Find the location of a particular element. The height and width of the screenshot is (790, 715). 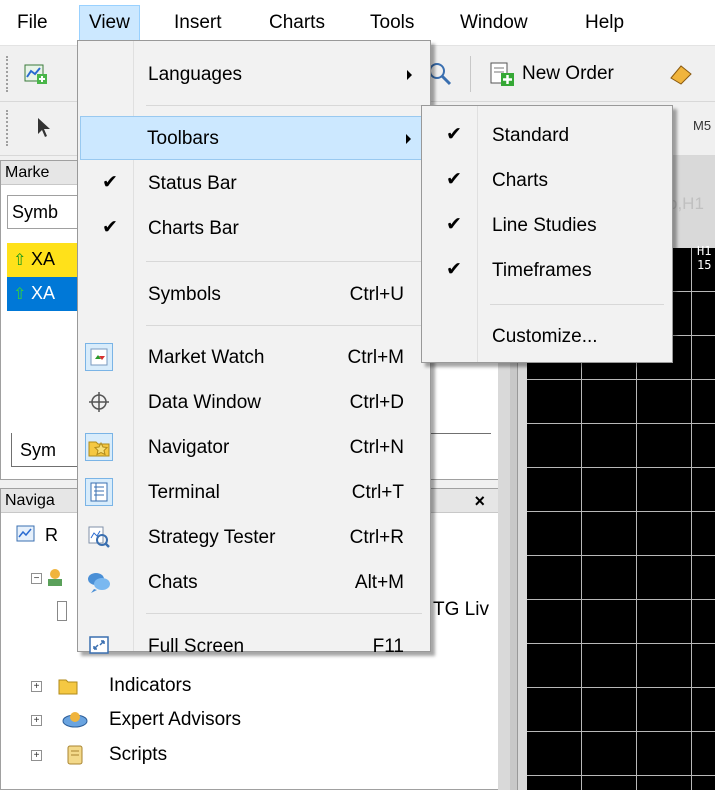

menu-tools: Tools is located at coordinates (392, 23).